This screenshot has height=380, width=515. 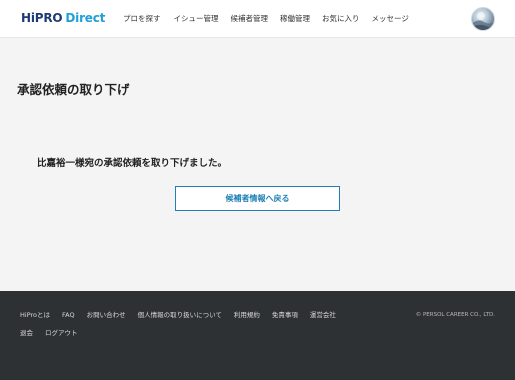 I want to click on nav-candidate-management: 候補者管理, so click(x=250, y=18).